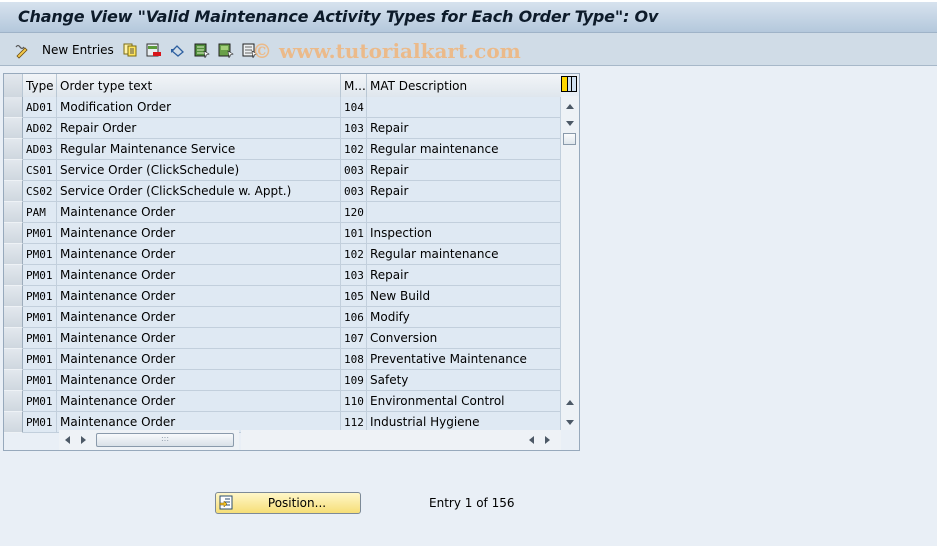 This screenshot has height=546, width=937. I want to click on cell-mat-description: Environmental Control, so click(464, 401).